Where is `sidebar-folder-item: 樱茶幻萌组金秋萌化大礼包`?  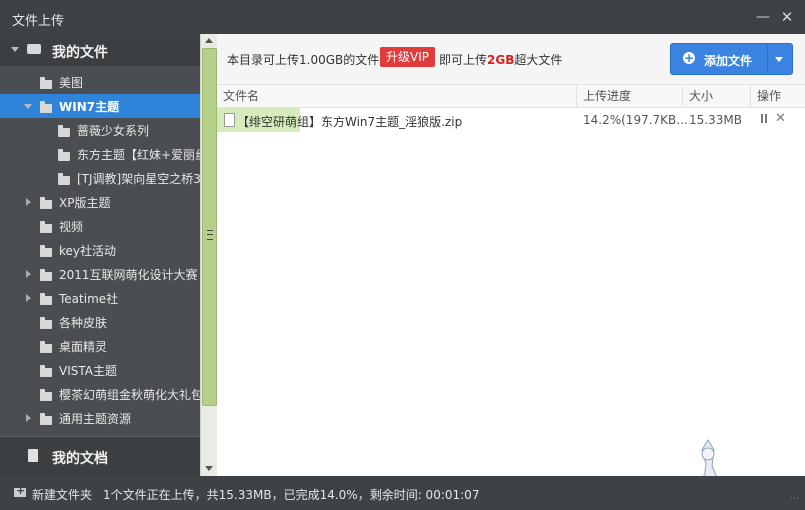
sidebar-folder-item: 樱茶幻萌组金秋萌化大礼包 is located at coordinates (100, 394).